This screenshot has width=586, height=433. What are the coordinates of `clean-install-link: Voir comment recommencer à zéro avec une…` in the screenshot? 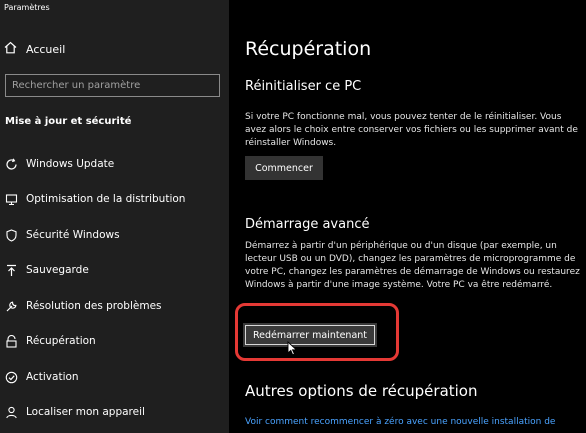 It's located at (400, 422).